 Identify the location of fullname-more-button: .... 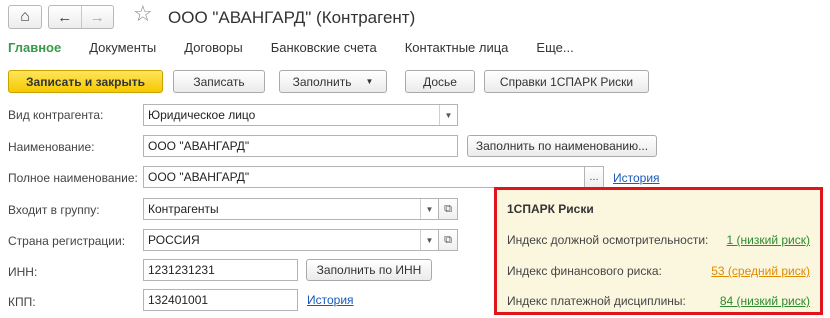
(594, 177).